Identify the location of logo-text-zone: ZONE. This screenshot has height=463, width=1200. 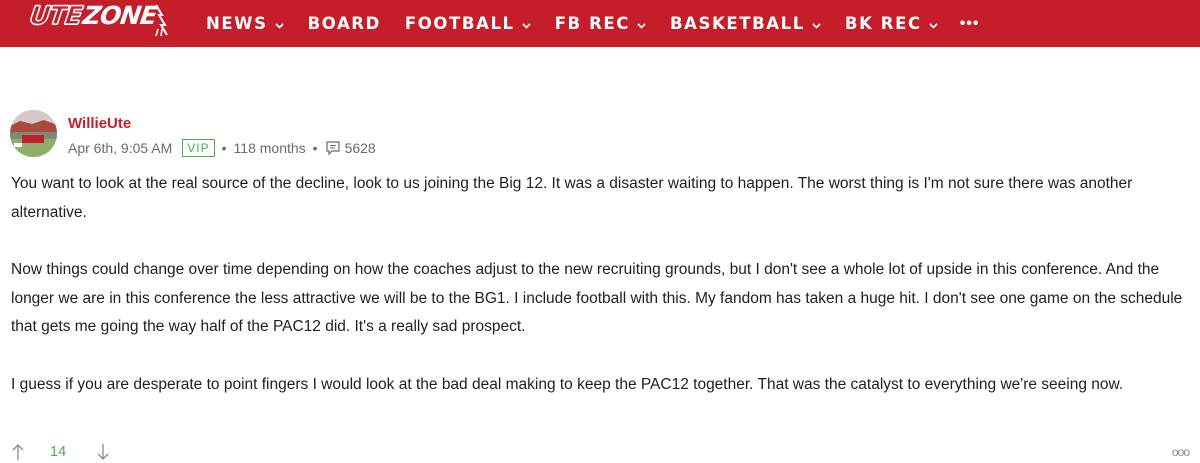
(120, 15).